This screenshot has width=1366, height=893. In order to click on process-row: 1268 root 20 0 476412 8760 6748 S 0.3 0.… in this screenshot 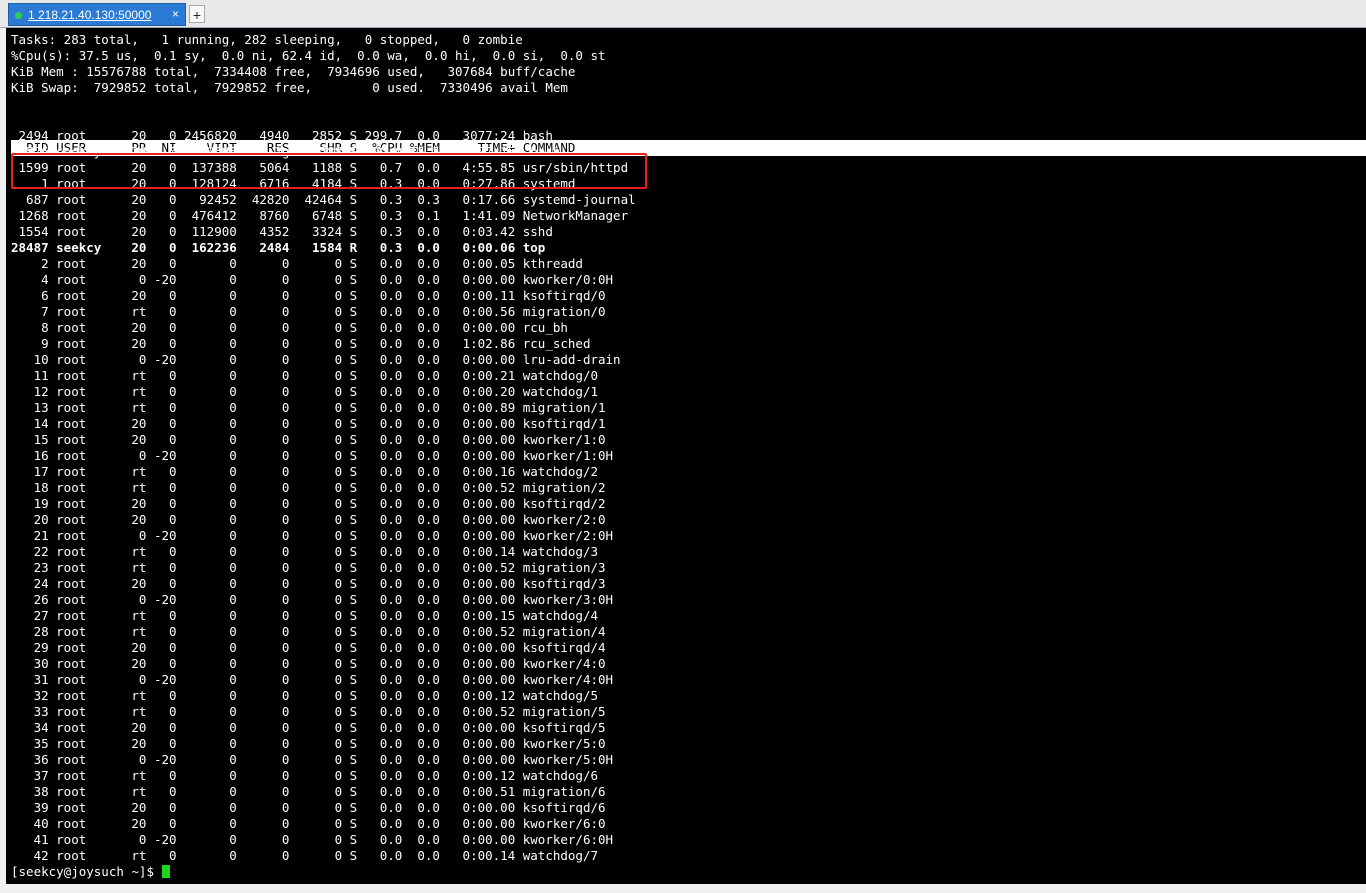, I will do `click(320, 215)`.